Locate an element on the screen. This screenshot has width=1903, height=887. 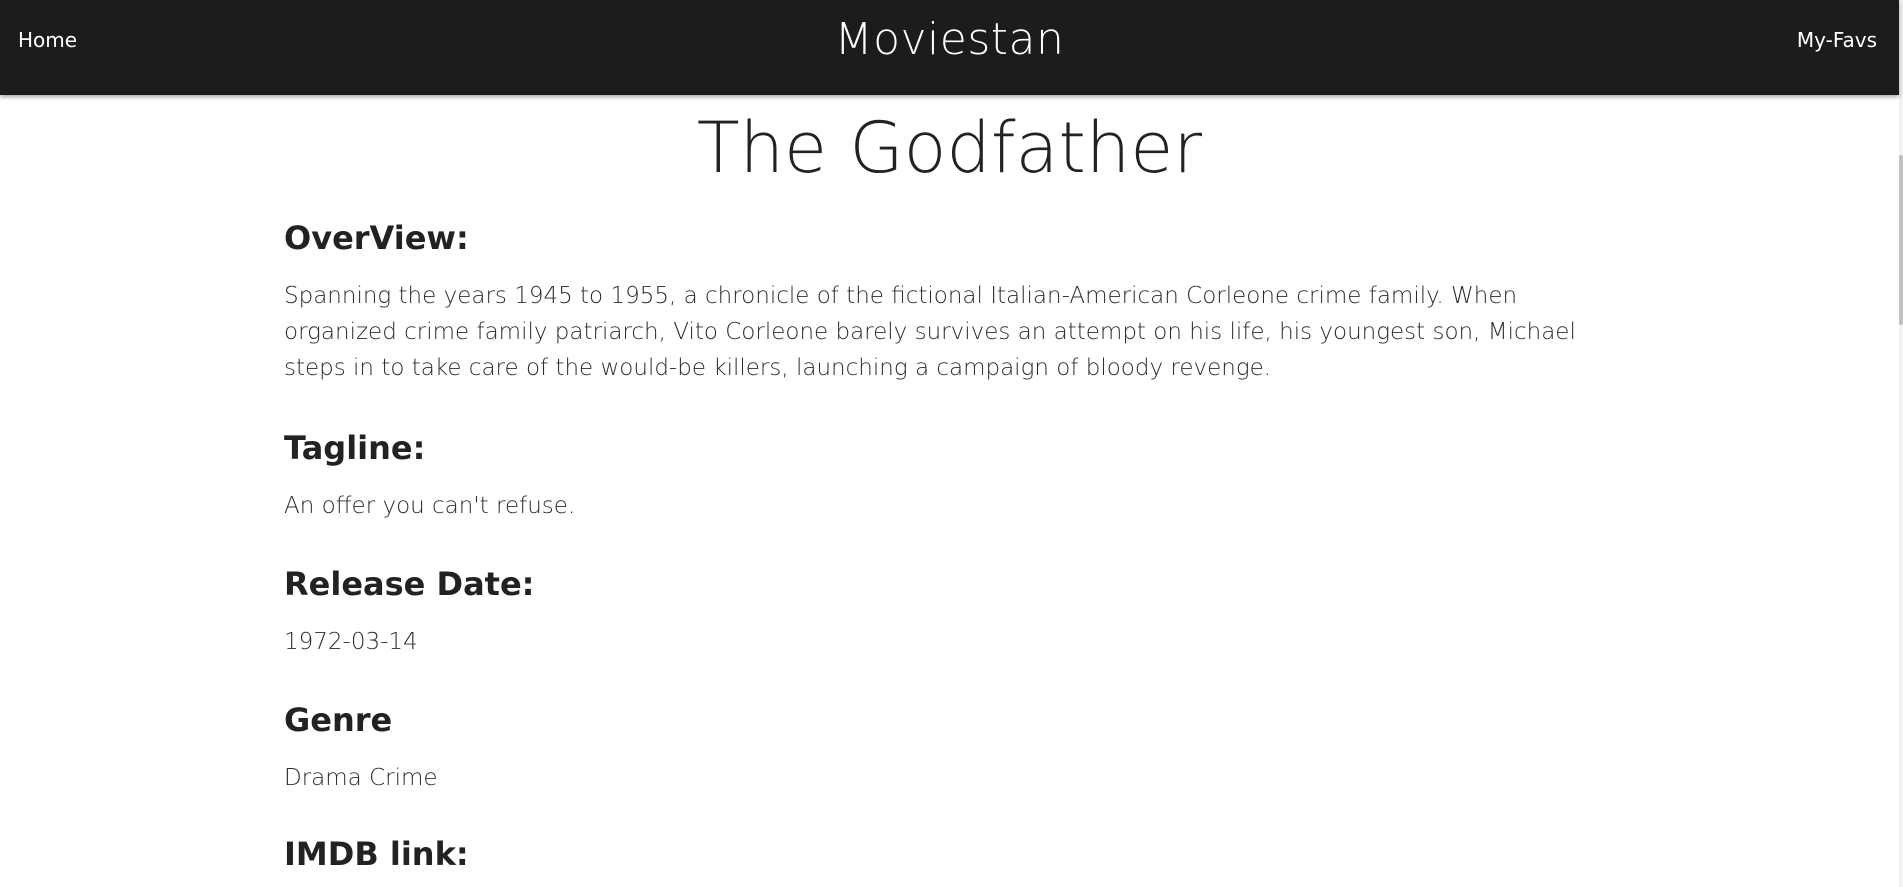
genre-text: Drama Crime is located at coordinates (361, 778).